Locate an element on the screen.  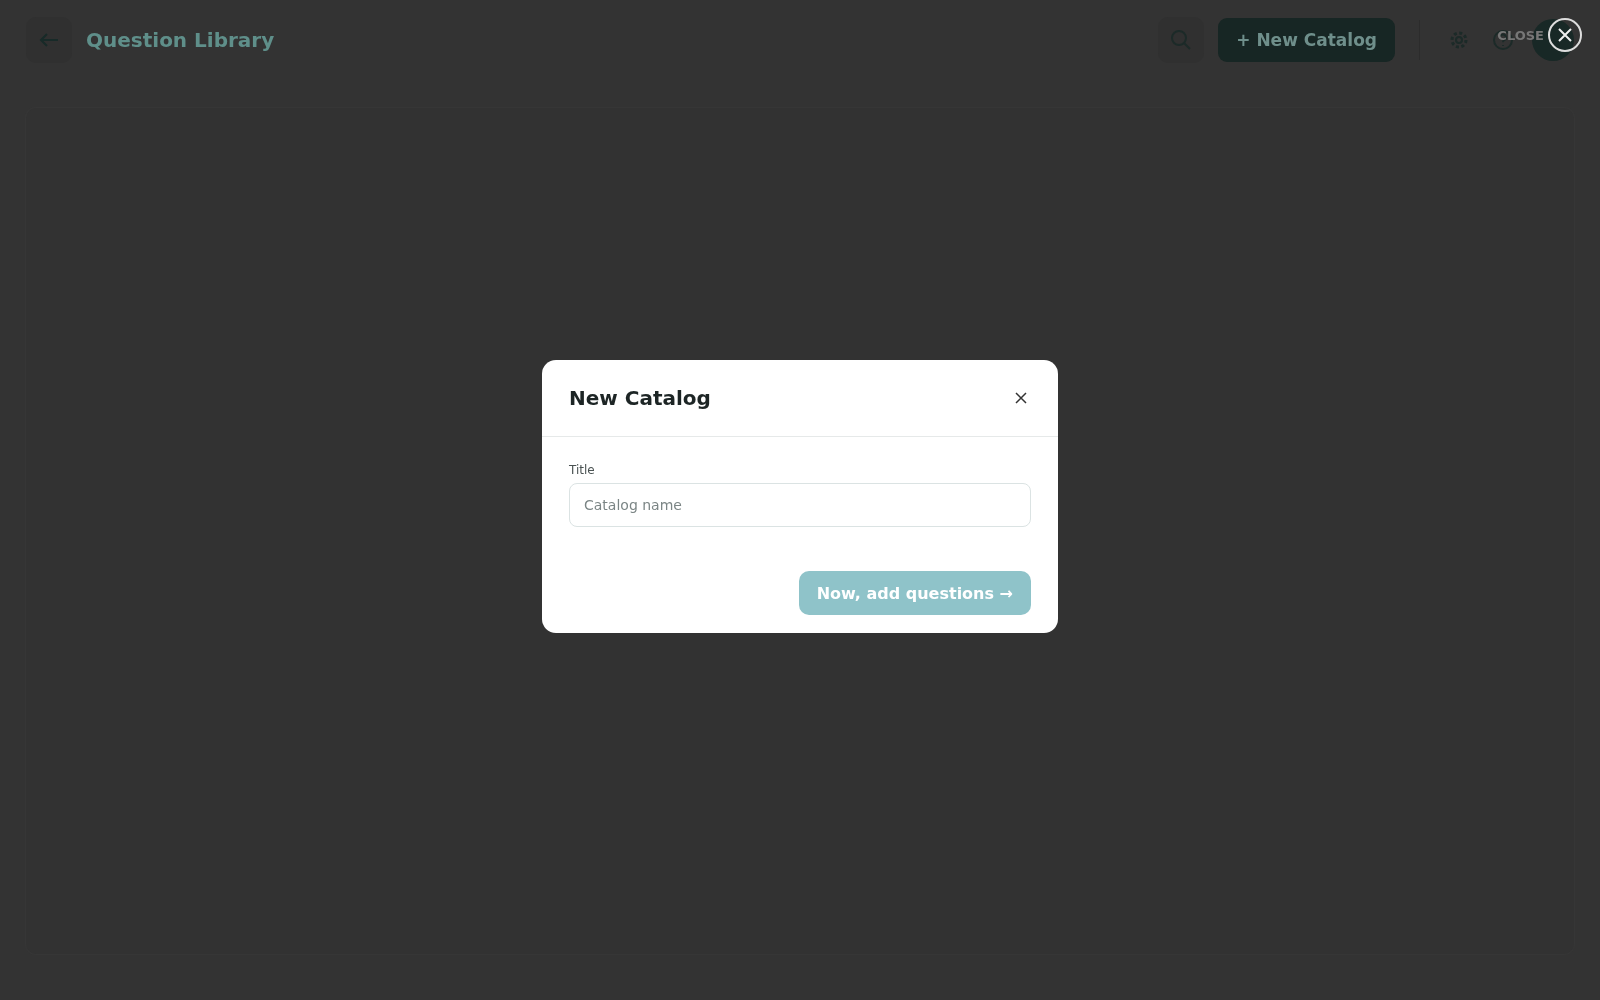
settings-icon is located at coordinates (1459, 40).